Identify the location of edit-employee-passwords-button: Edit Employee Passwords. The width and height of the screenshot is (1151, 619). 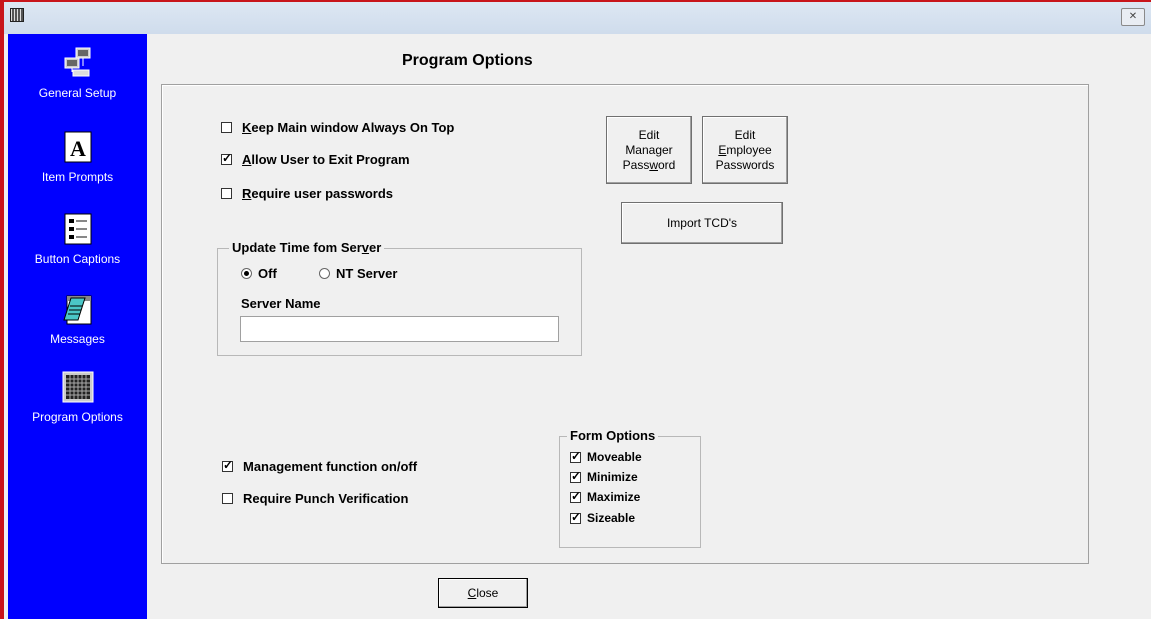
(745, 150).